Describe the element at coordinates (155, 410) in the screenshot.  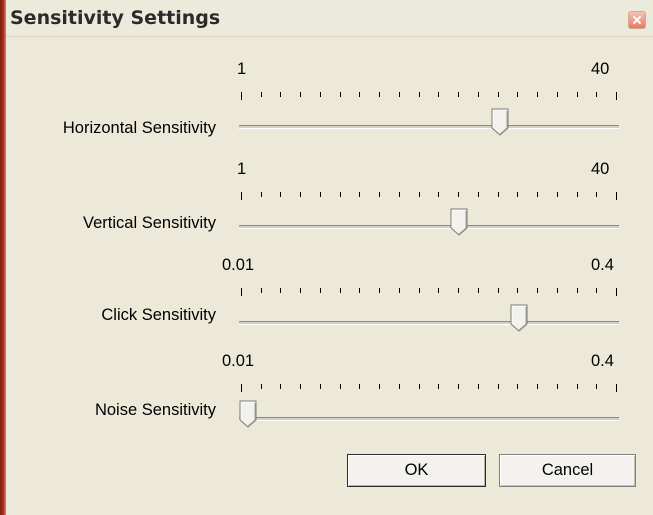
I see `noise-sensitivity-label: Noise Sensitivity` at that location.